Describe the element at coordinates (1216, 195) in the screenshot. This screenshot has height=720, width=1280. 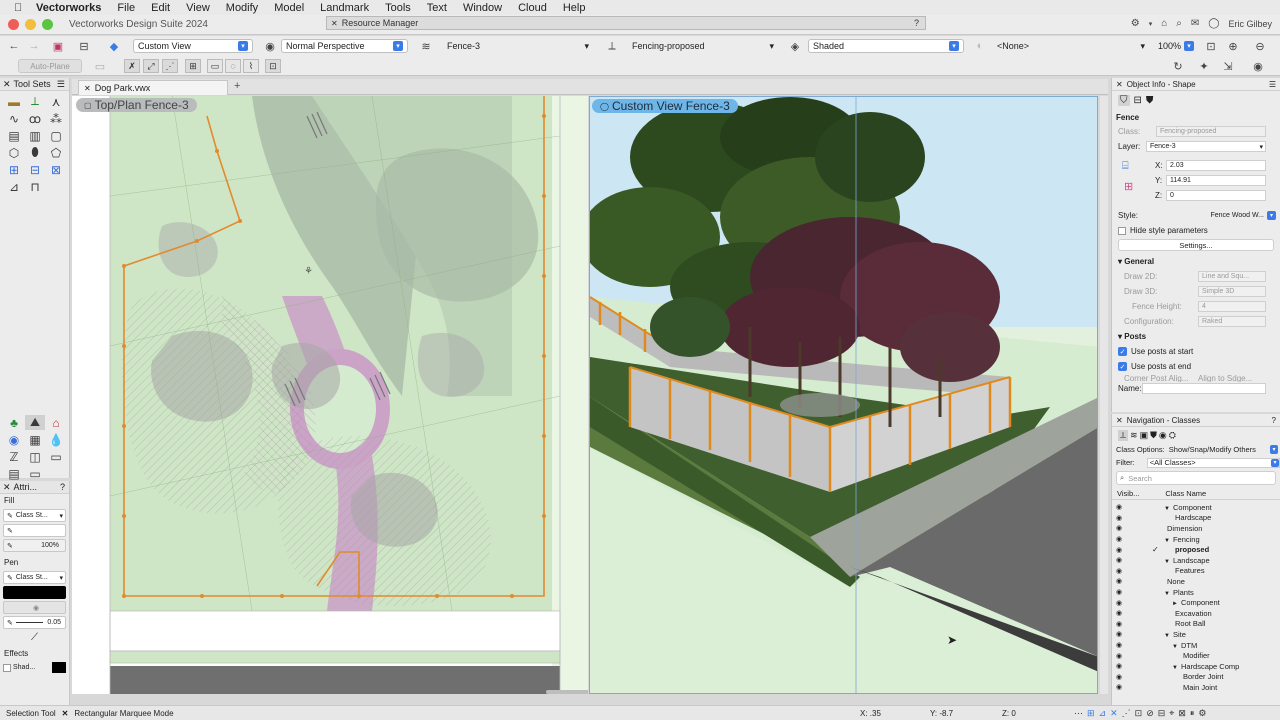
I see `z-field: 0` at that location.